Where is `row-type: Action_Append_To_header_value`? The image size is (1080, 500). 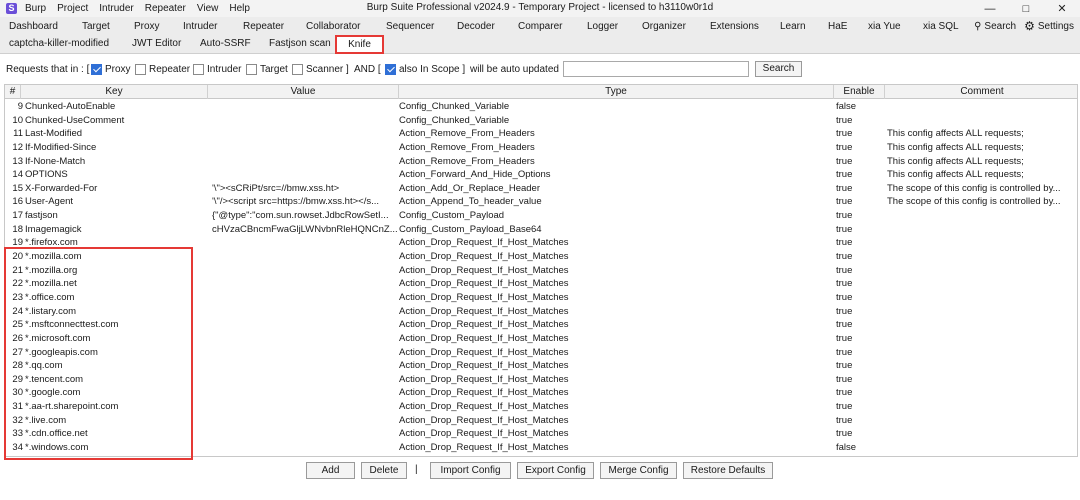
row-type: Action_Append_To_header_value is located at coordinates (470, 202).